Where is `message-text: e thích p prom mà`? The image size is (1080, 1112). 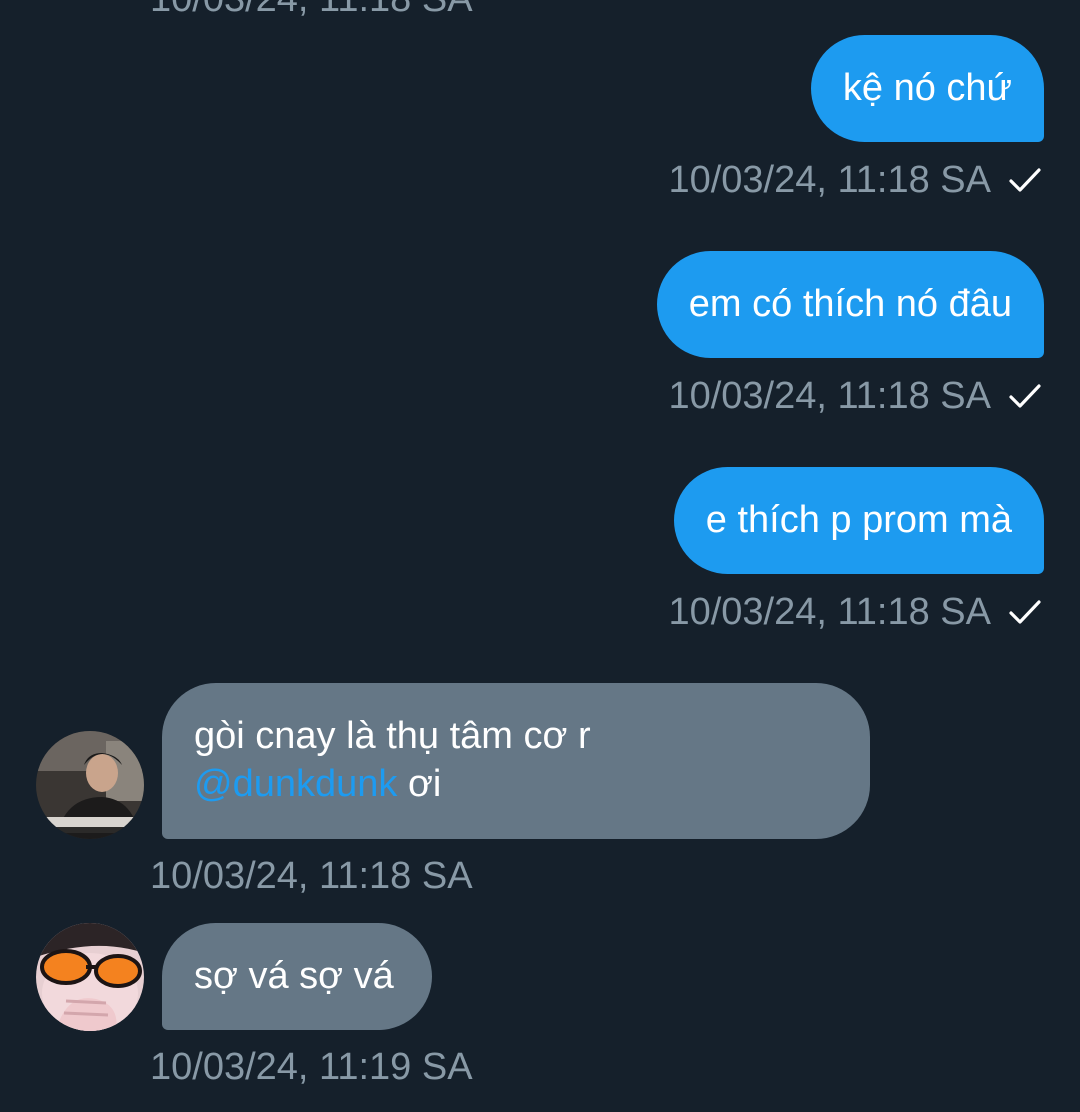
message-text: e thích p prom mà is located at coordinates (858, 520).